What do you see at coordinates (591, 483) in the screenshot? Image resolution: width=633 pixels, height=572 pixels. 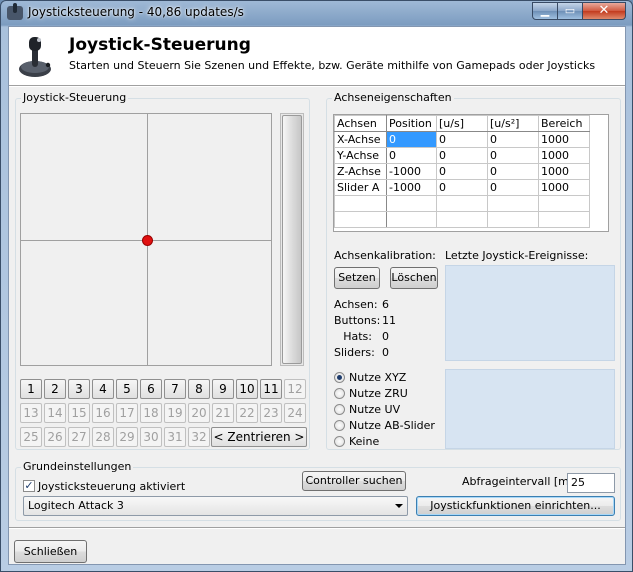 I see `interval-input: 25` at bounding box center [591, 483].